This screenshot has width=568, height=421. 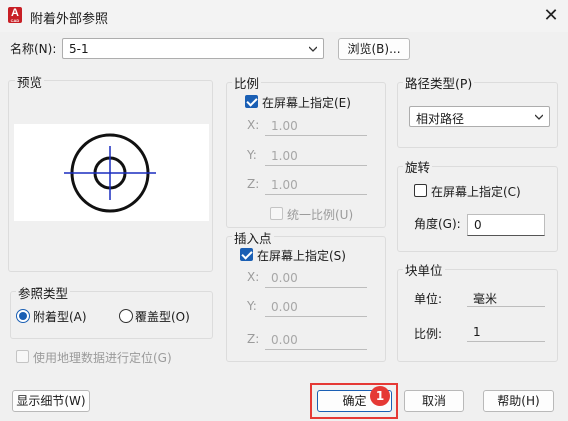 I want to click on insert-y-input: 0.00, so click(x=316, y=307).